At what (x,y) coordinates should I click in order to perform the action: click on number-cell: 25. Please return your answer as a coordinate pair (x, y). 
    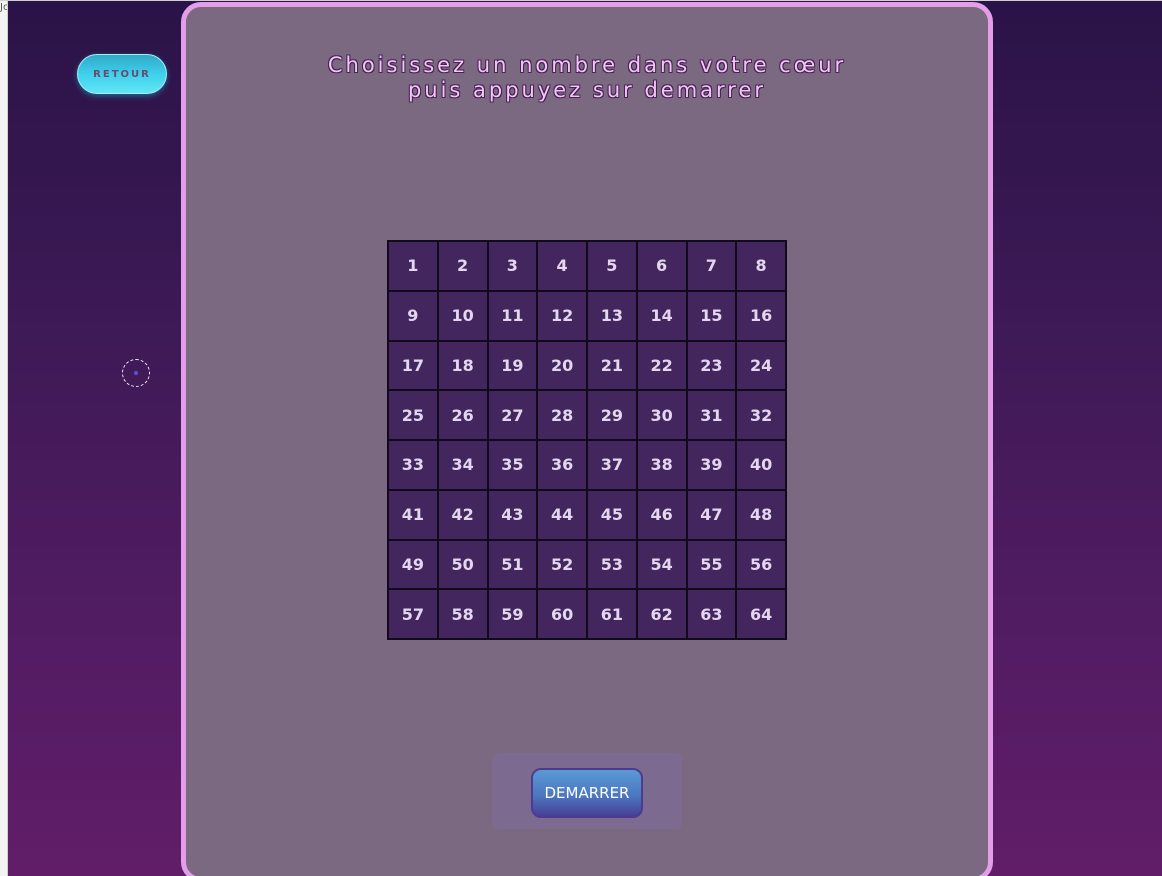
    Looking at the image, I should click on (413, 415).